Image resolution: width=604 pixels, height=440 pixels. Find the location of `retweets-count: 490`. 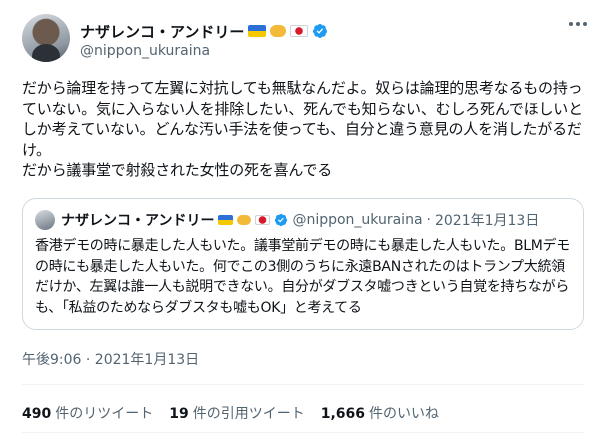

retweets-count: 490 is located at coordinates (37, 414).